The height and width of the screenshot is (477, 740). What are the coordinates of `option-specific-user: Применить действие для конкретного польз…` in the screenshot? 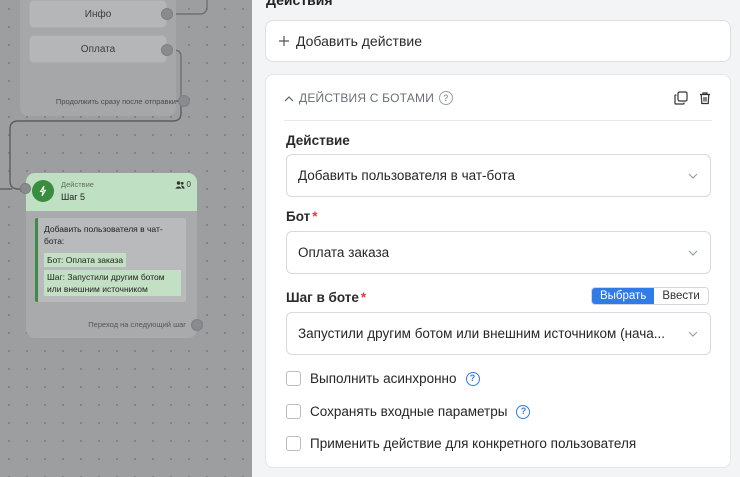 It's located at (461, 443).